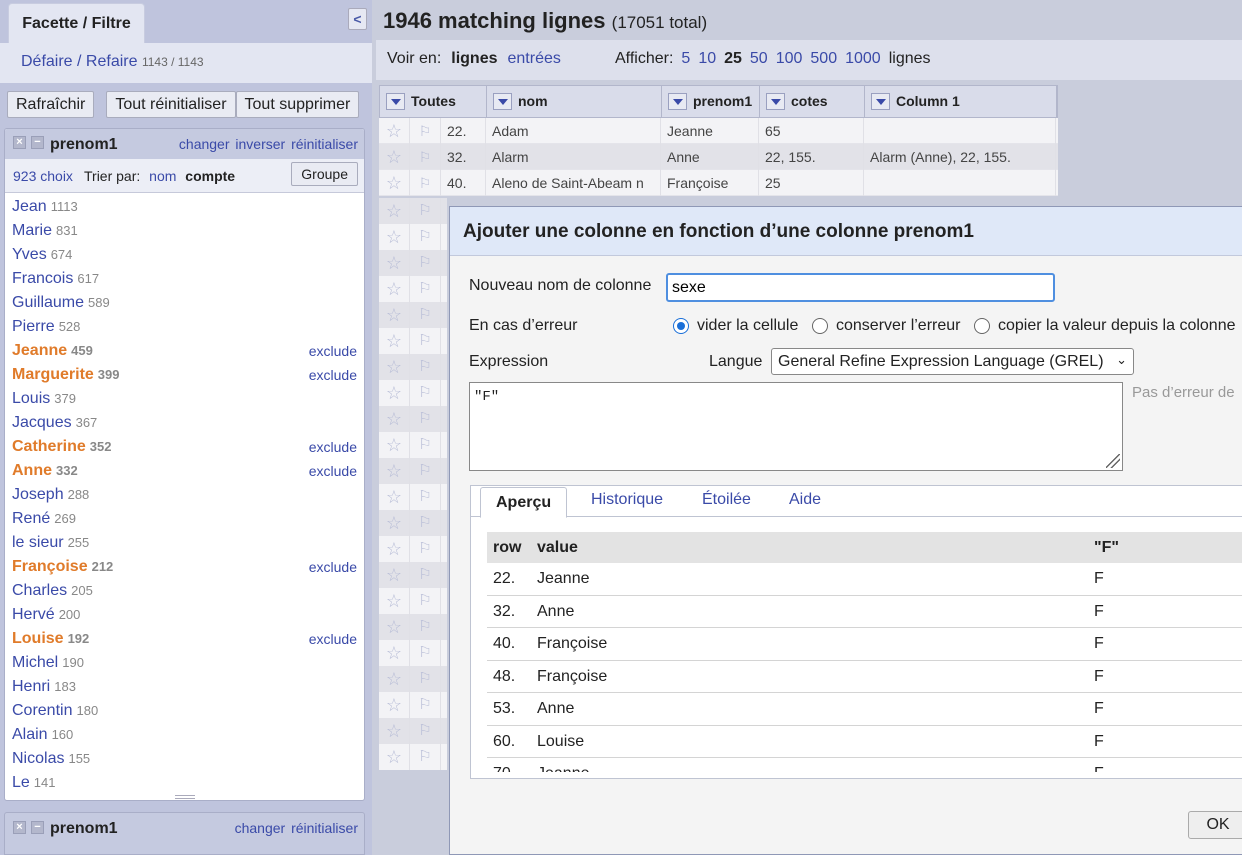 The image size is (1242, 855). I want to click on column-header: cotes, so click(812, 101).